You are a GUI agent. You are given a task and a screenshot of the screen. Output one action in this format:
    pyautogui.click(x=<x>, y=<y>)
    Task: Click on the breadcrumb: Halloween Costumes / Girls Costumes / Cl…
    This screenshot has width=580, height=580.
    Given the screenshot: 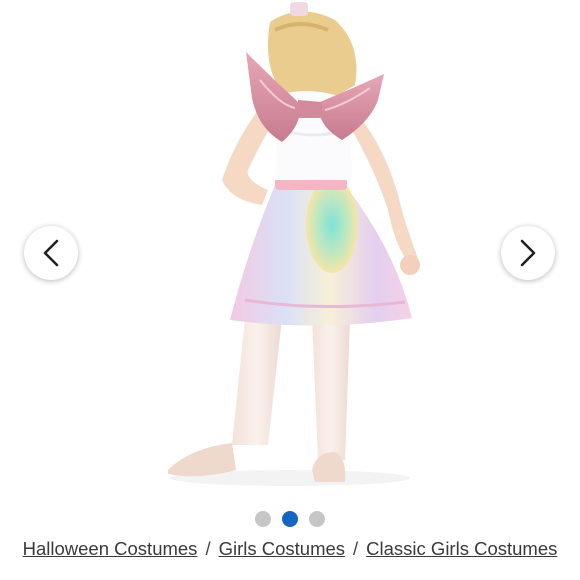 What is the action you would take?
    pyautogui.click(x=290, y=549)
    